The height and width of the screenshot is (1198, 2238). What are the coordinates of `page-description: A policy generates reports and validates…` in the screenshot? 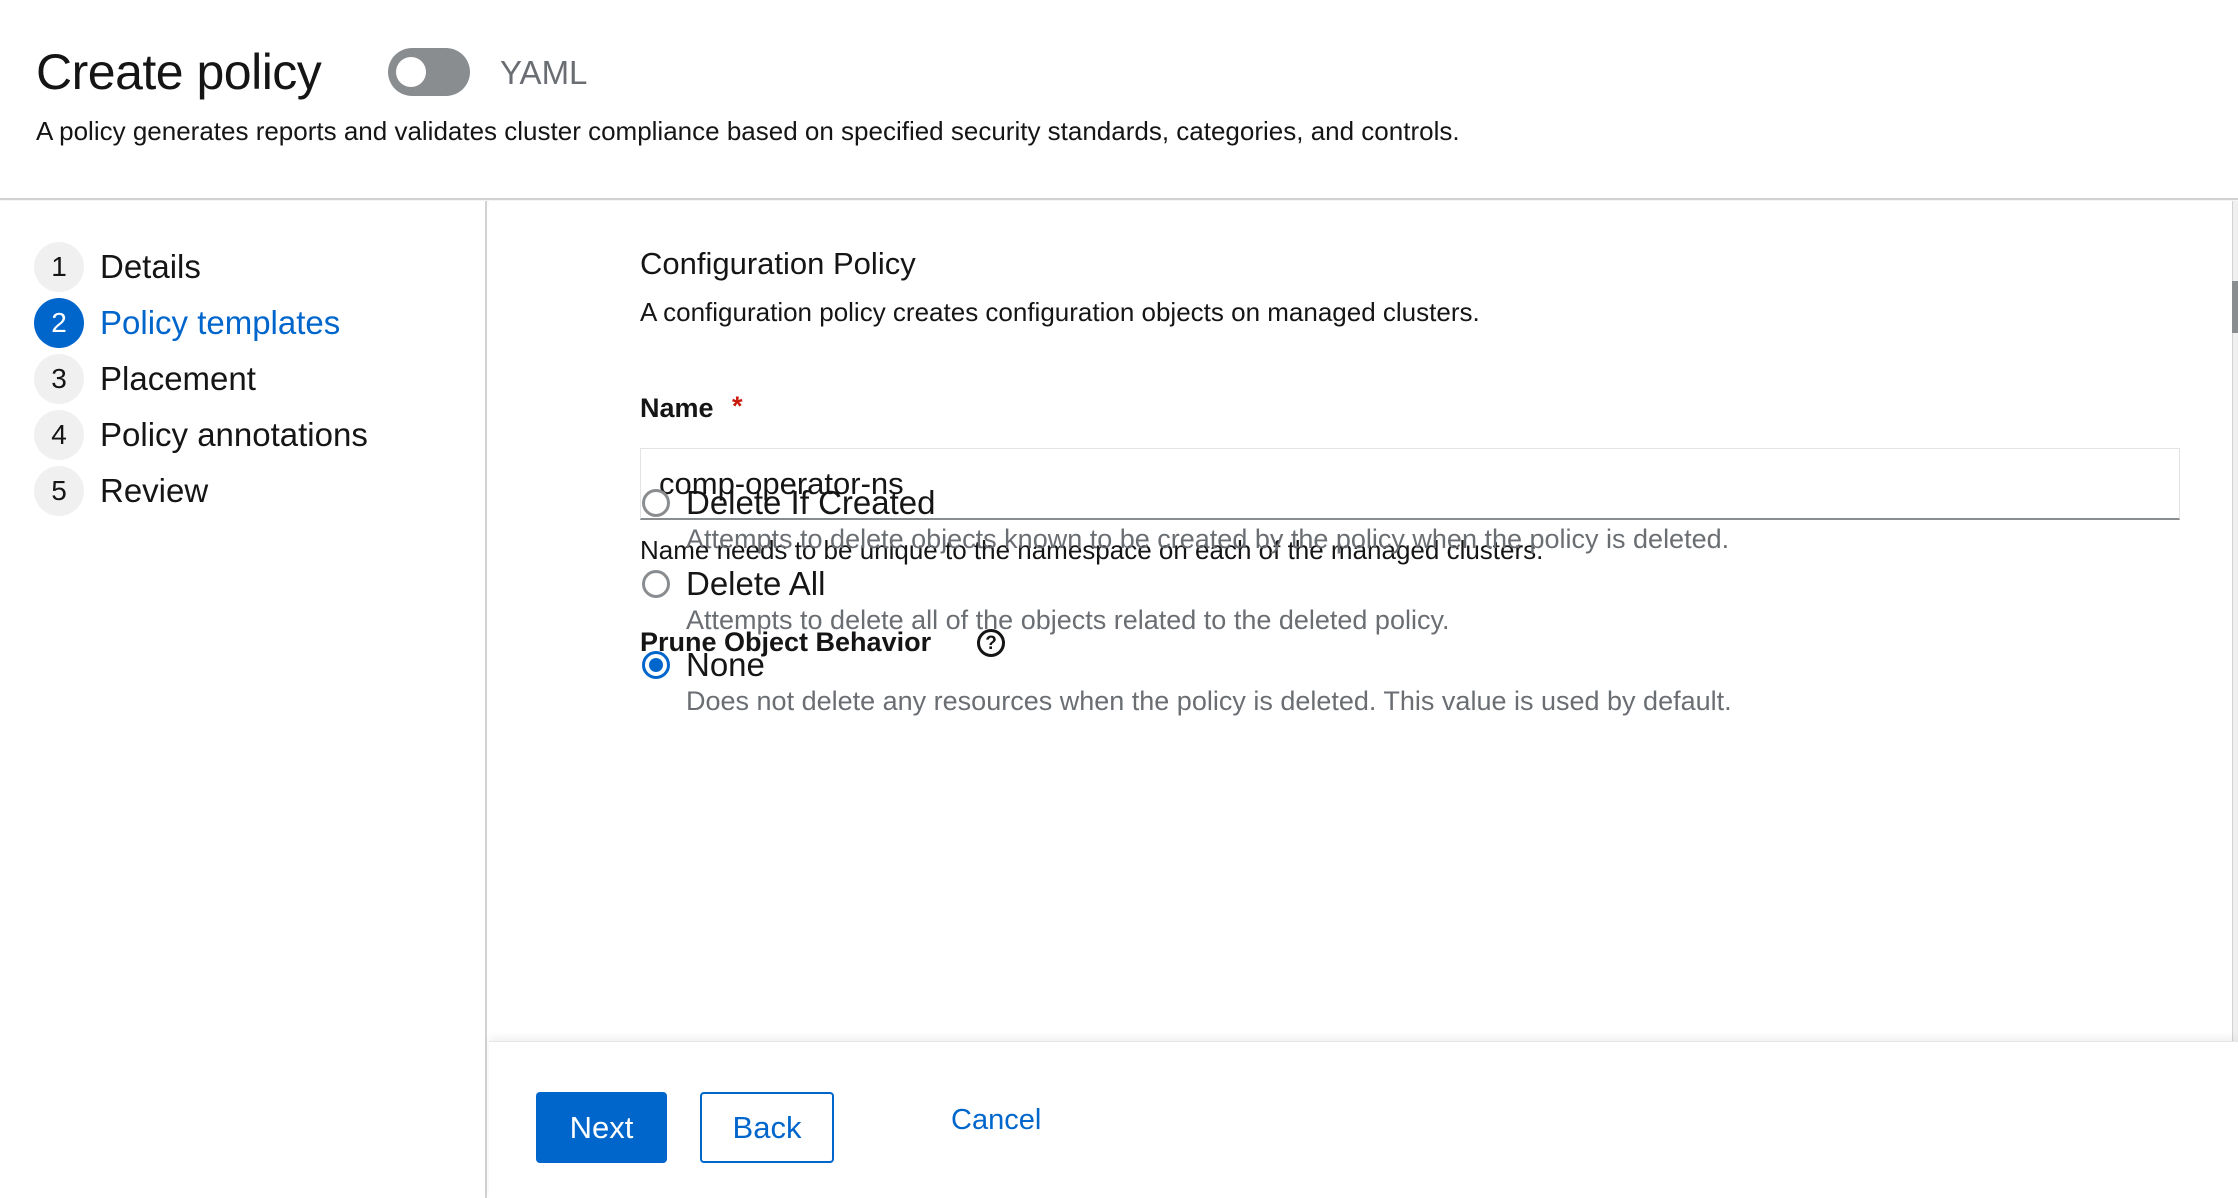 It's located at (748, 131).